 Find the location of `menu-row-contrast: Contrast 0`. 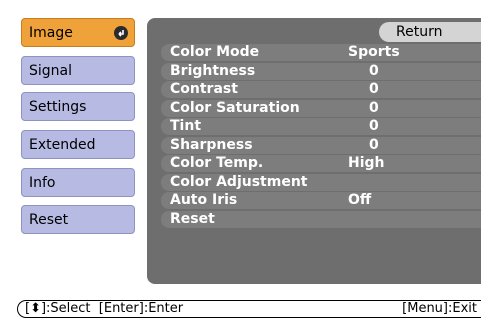

menu-row-contrast: Contrast 0 is located at coordinates (321, 89).